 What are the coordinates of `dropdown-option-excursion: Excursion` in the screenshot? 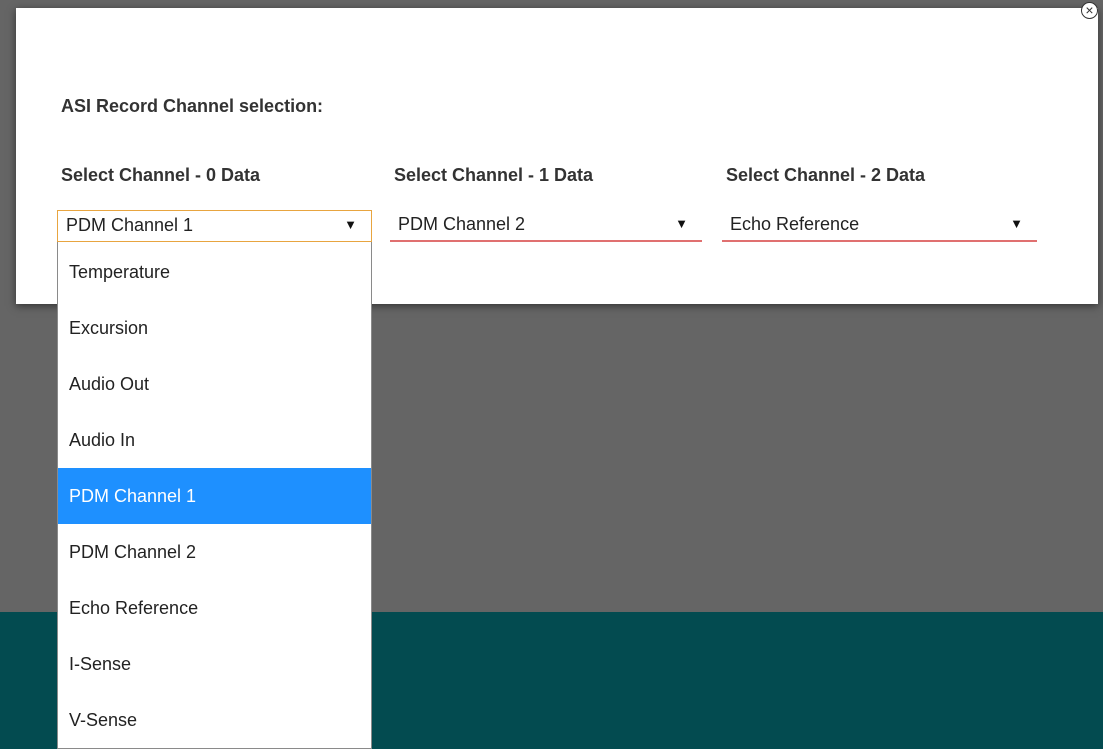 It's located at (214, 328).